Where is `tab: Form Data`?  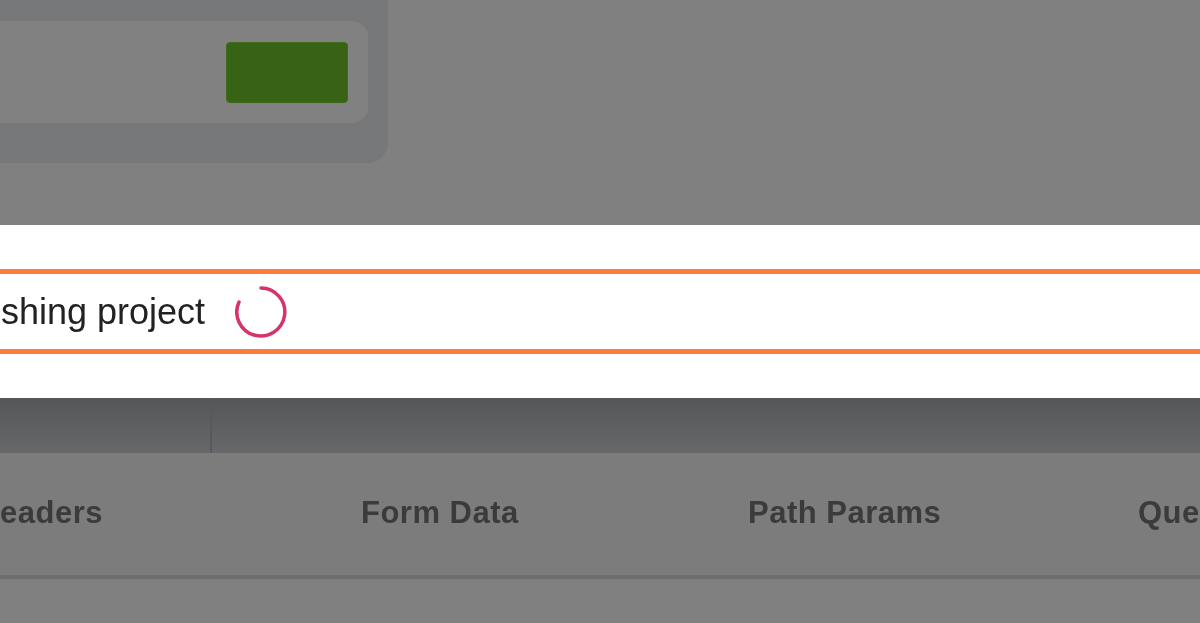 tab: Form Data is located at coordinates (440, 514).